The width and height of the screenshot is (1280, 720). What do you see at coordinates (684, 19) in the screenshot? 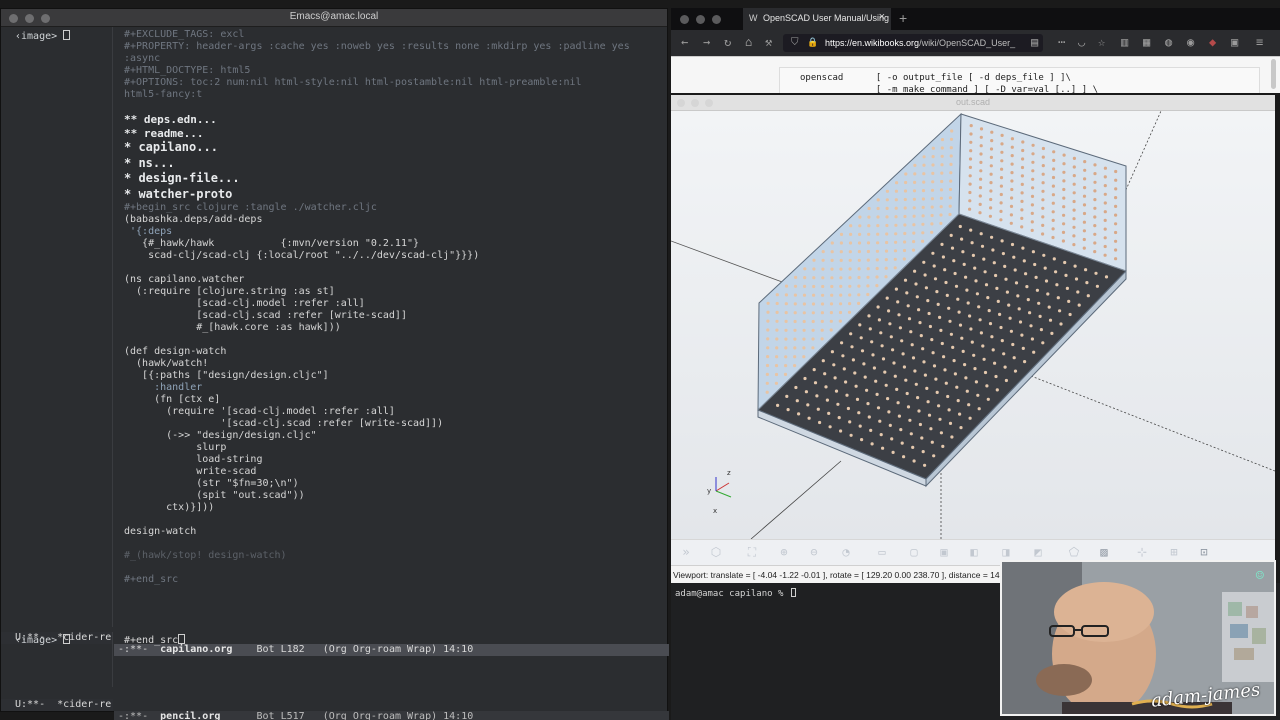
I see `close-window-icon` at bounding box center [684, 19].